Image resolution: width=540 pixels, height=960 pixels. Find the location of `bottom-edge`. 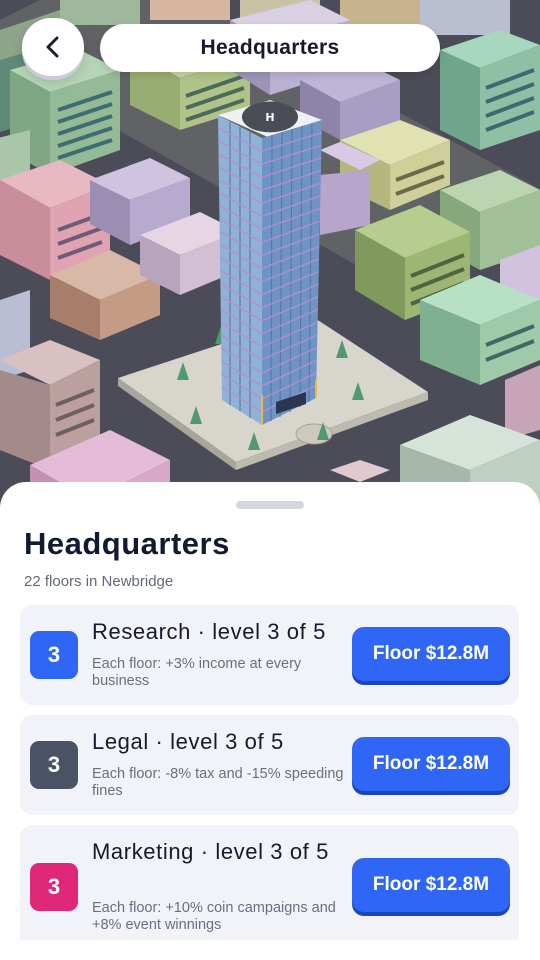

bottom-edge is located at coordinates (270, 950).